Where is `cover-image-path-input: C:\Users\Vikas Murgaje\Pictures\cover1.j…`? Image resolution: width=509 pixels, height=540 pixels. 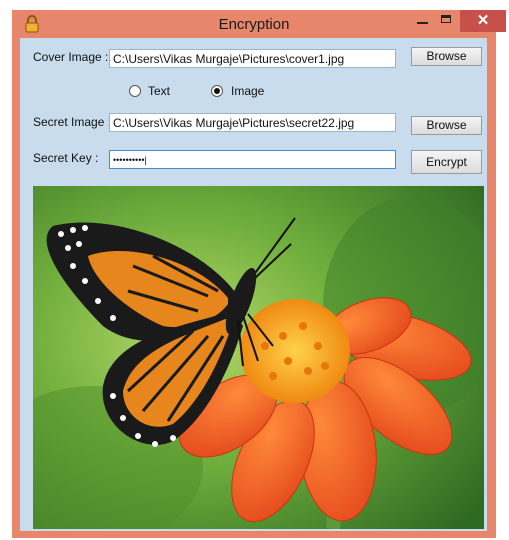
cover-image-path-input: C:\Users\Vikas Murgaje\Pictures\cover1.j… is located at coordinates (252, 58).